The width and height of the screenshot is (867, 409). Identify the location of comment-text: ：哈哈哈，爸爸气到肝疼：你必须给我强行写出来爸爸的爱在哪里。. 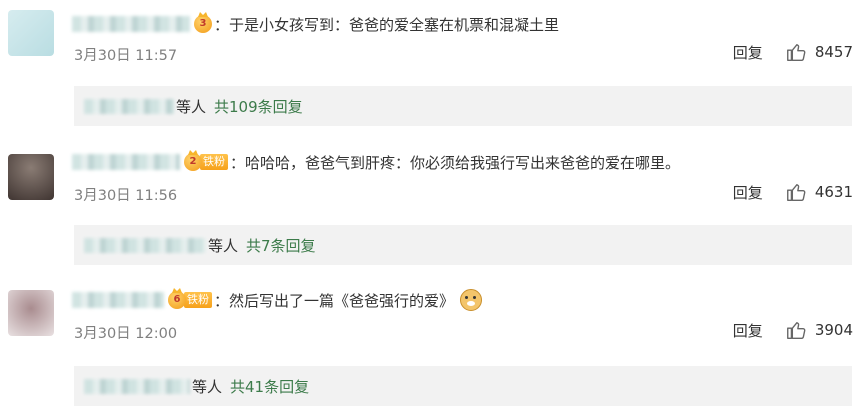
(455, 162).